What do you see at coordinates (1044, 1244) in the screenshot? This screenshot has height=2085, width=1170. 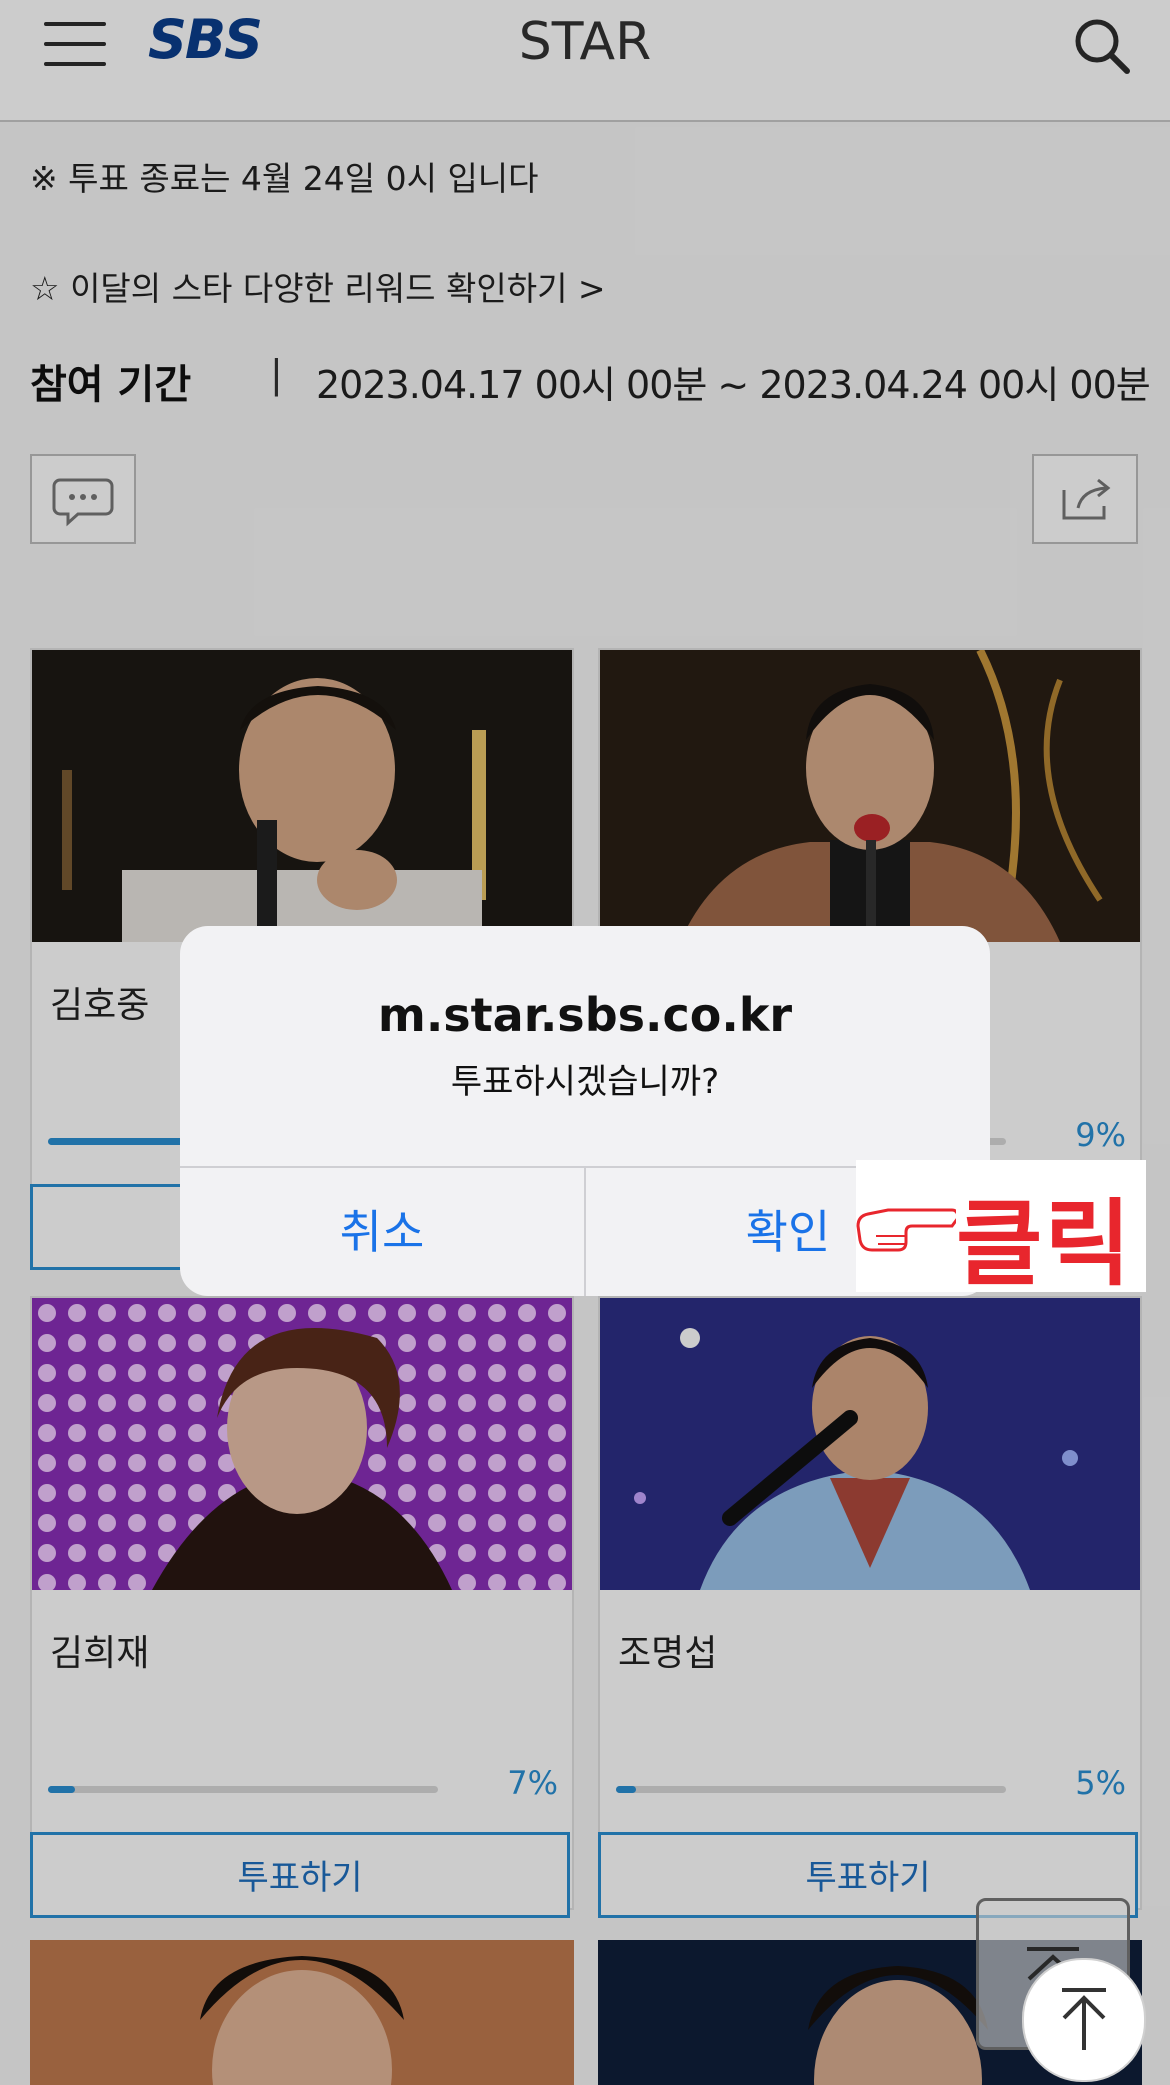 I see `annotation-text: 클릭` at bounding box center [1044, 1244].